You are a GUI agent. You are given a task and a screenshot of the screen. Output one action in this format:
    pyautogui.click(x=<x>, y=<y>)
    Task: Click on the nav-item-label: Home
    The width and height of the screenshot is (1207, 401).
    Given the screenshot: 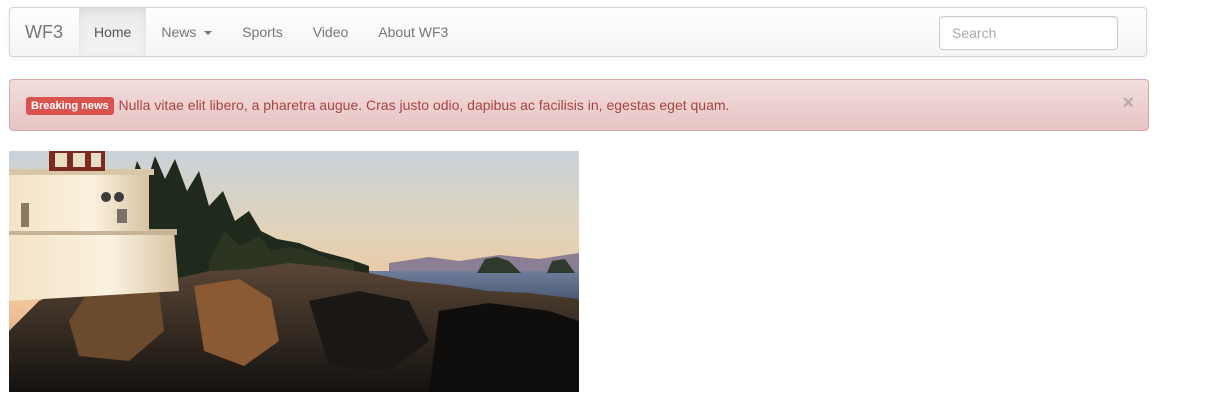 What is the action you would take?
    pyautogui.click(x=113, y=32)
    